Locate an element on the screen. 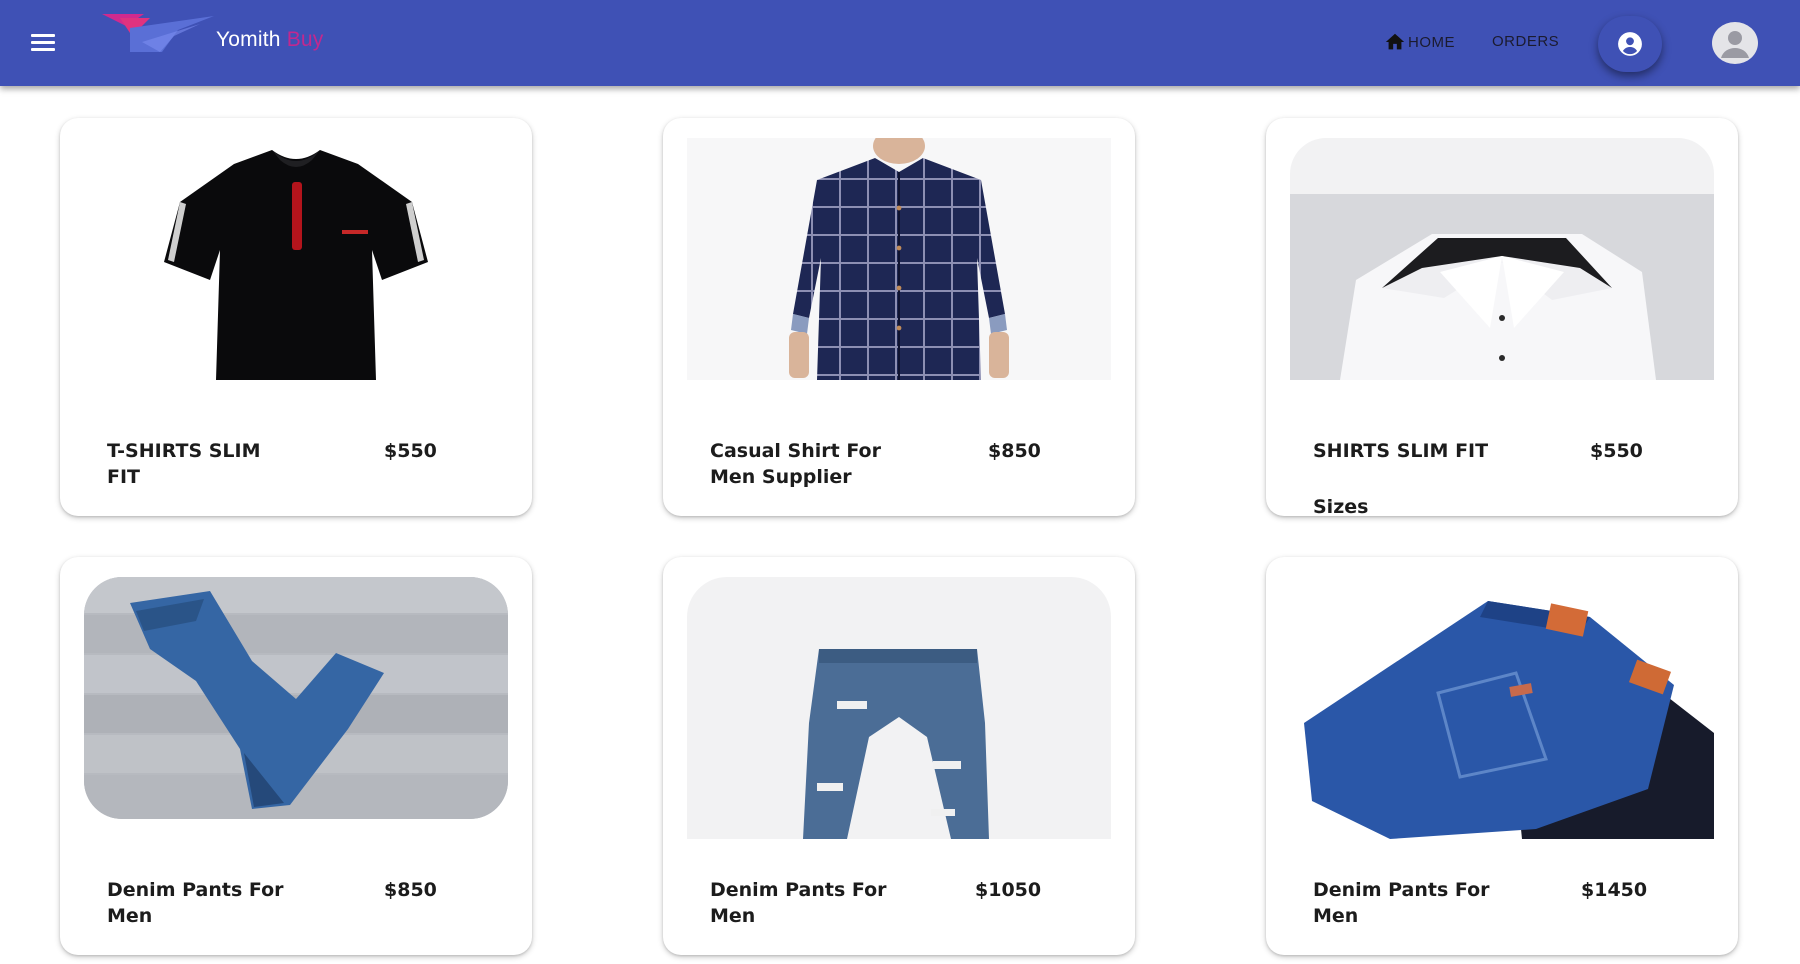  brand-name: Yomith Buy is located at coordinates (269, 40).